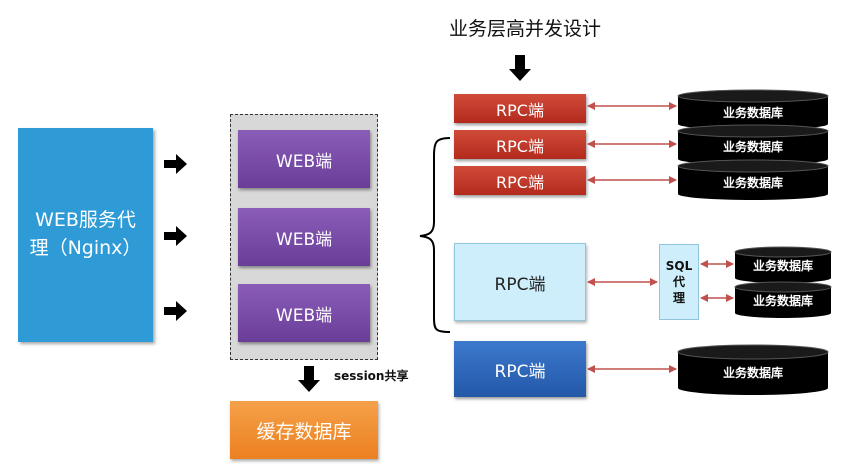  I want to click on web-node-3: WEB端, so click(304, 313).